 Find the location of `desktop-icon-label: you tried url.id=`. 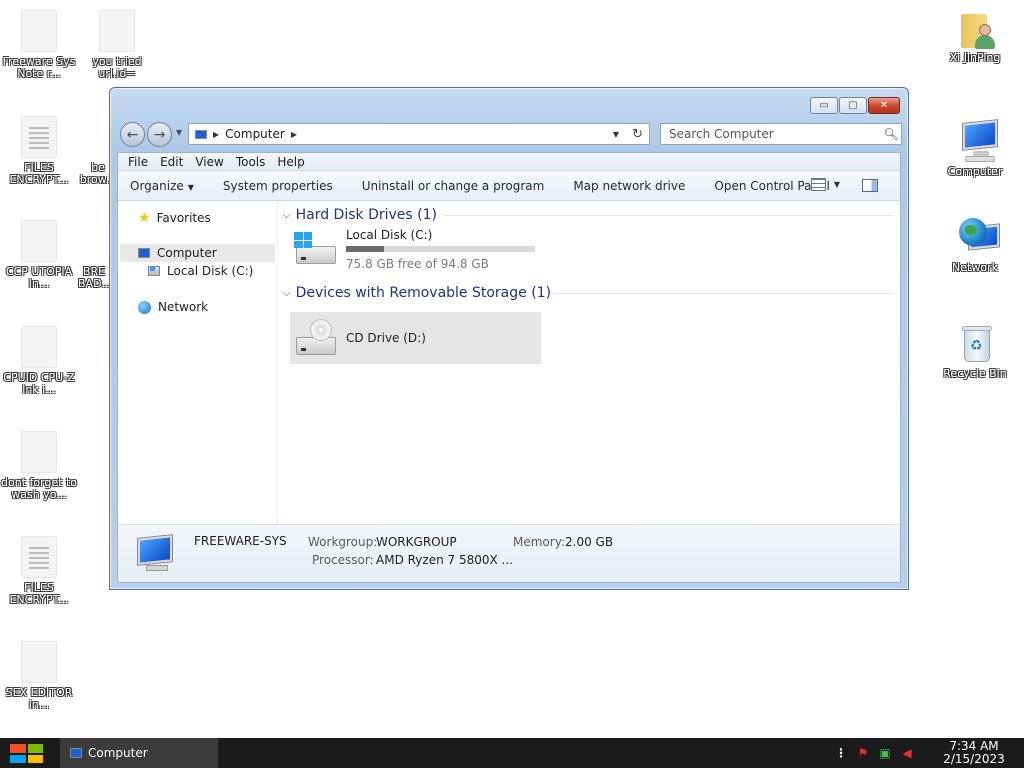

desktop-icon-label: you tried url.id= is located at coordinates (117, 68).